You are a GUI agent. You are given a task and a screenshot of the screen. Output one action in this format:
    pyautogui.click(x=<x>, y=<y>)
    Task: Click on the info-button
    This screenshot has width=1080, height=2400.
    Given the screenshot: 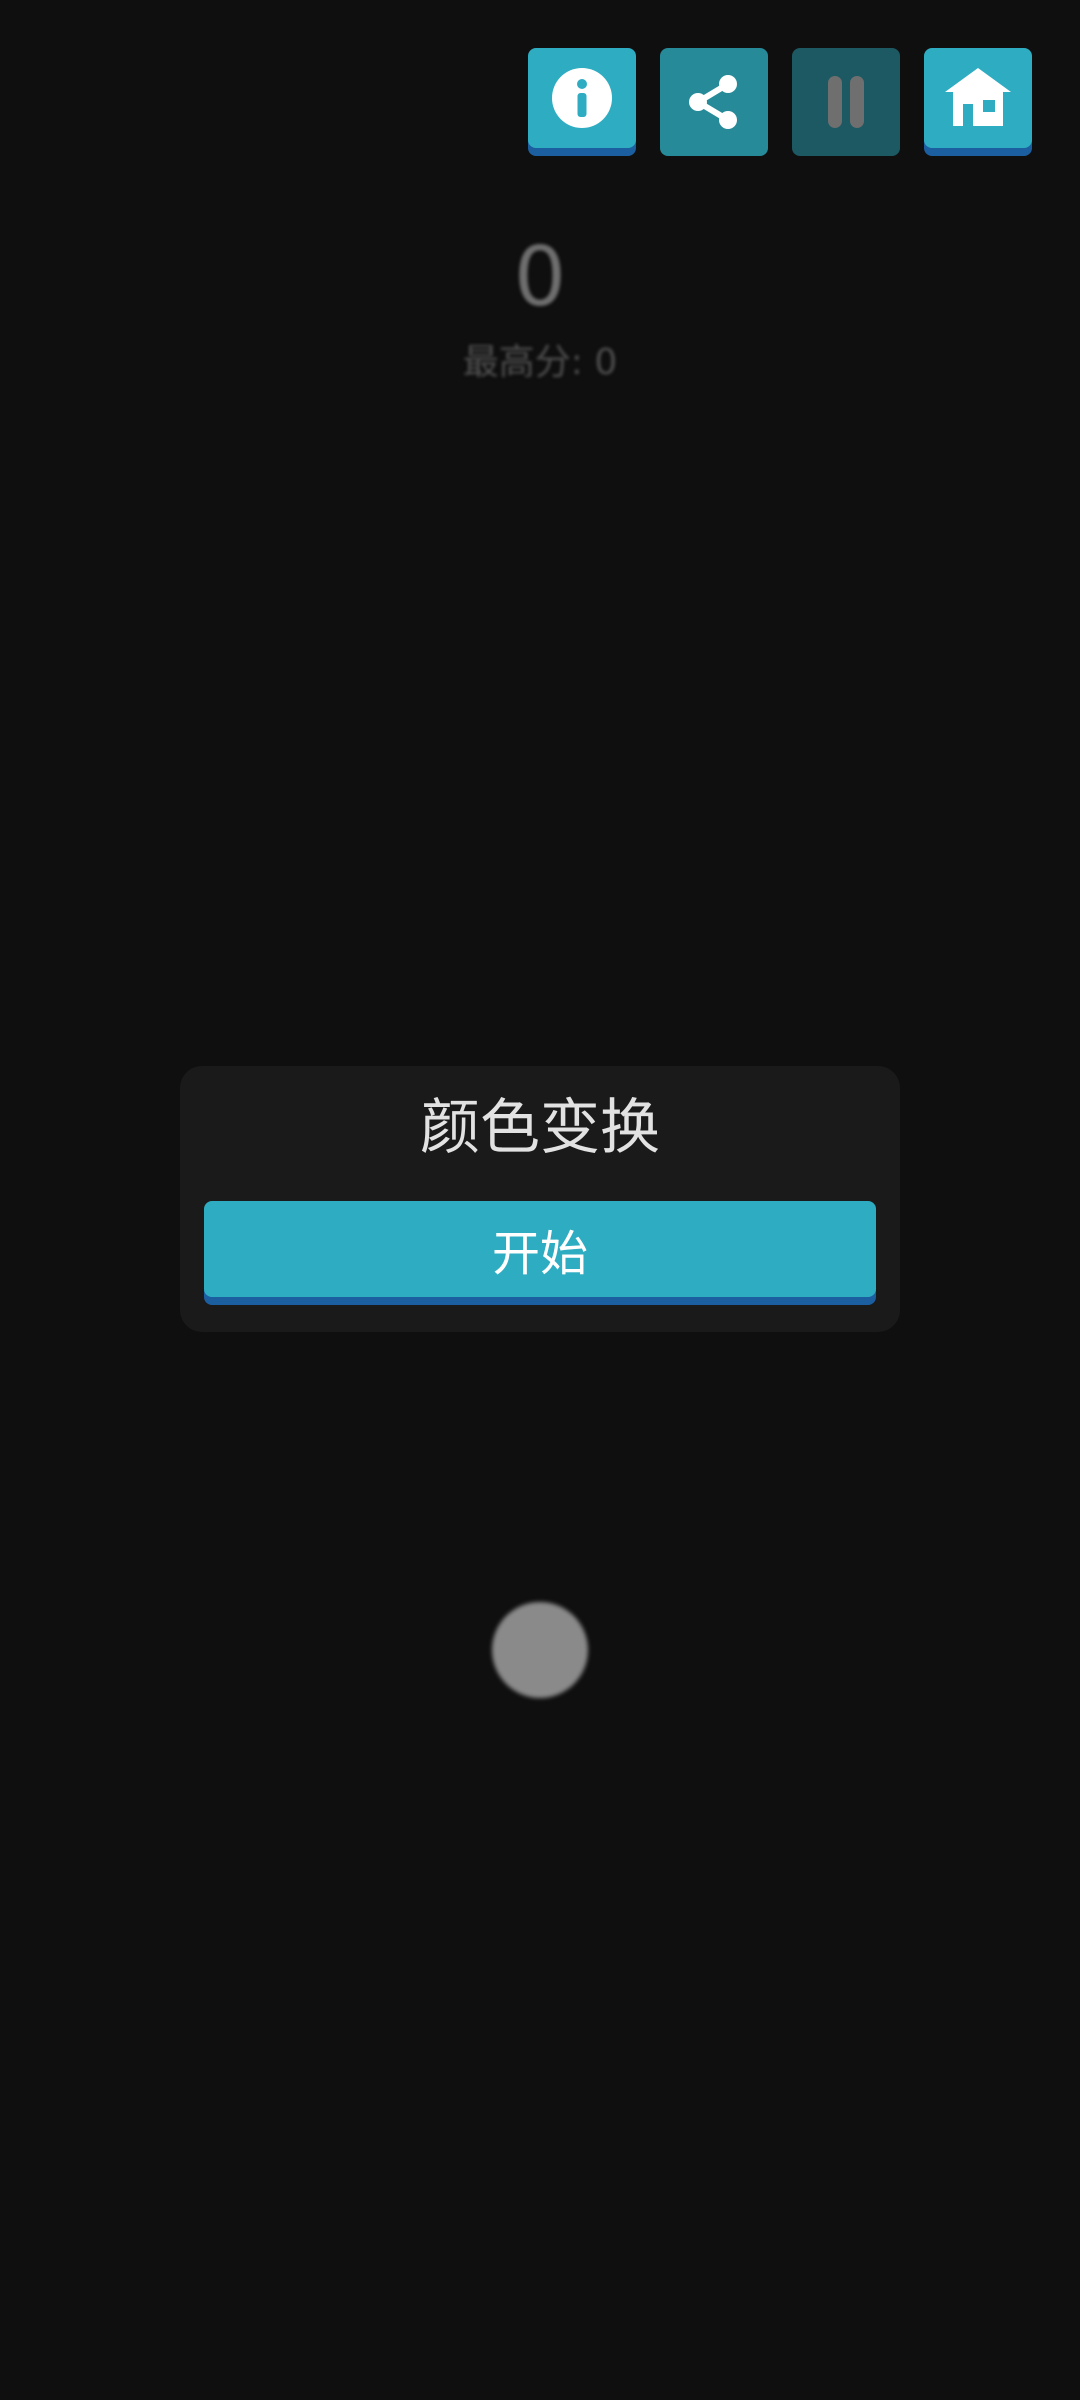 What is the action you would take?
    pyautogui.click(x=582, y=98)
    